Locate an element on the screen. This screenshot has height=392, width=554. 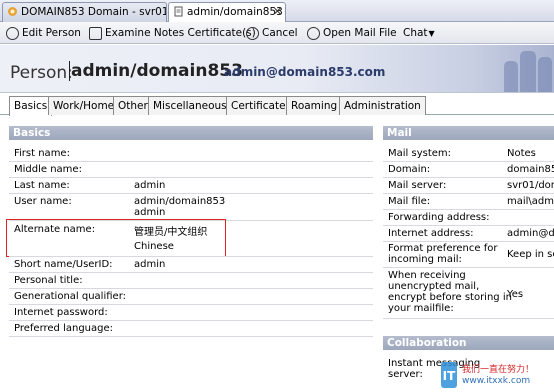
mail-file-value: mail\admi is located at coordinates (530, 201).